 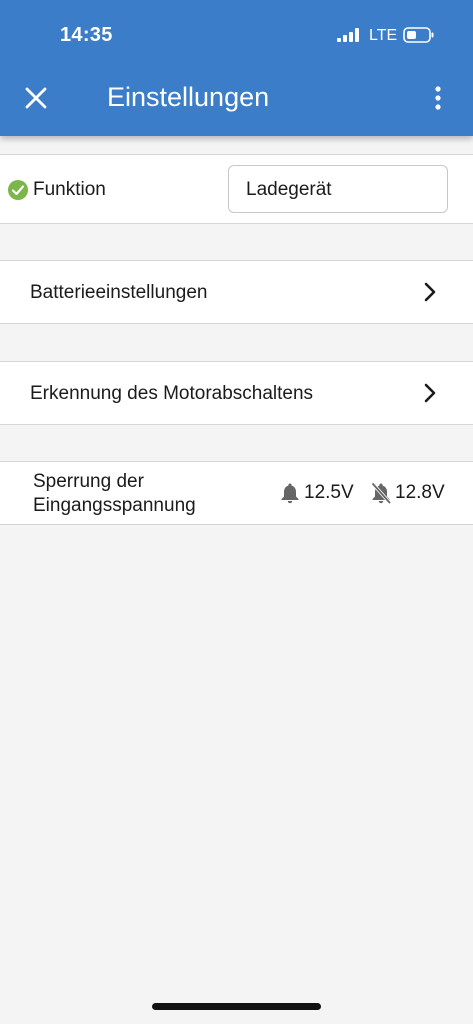 What do you see at coordinates (329, 492) in the screenshot?
I see `alarm-on-value: 12.5V` at bounding box center [329, 492].